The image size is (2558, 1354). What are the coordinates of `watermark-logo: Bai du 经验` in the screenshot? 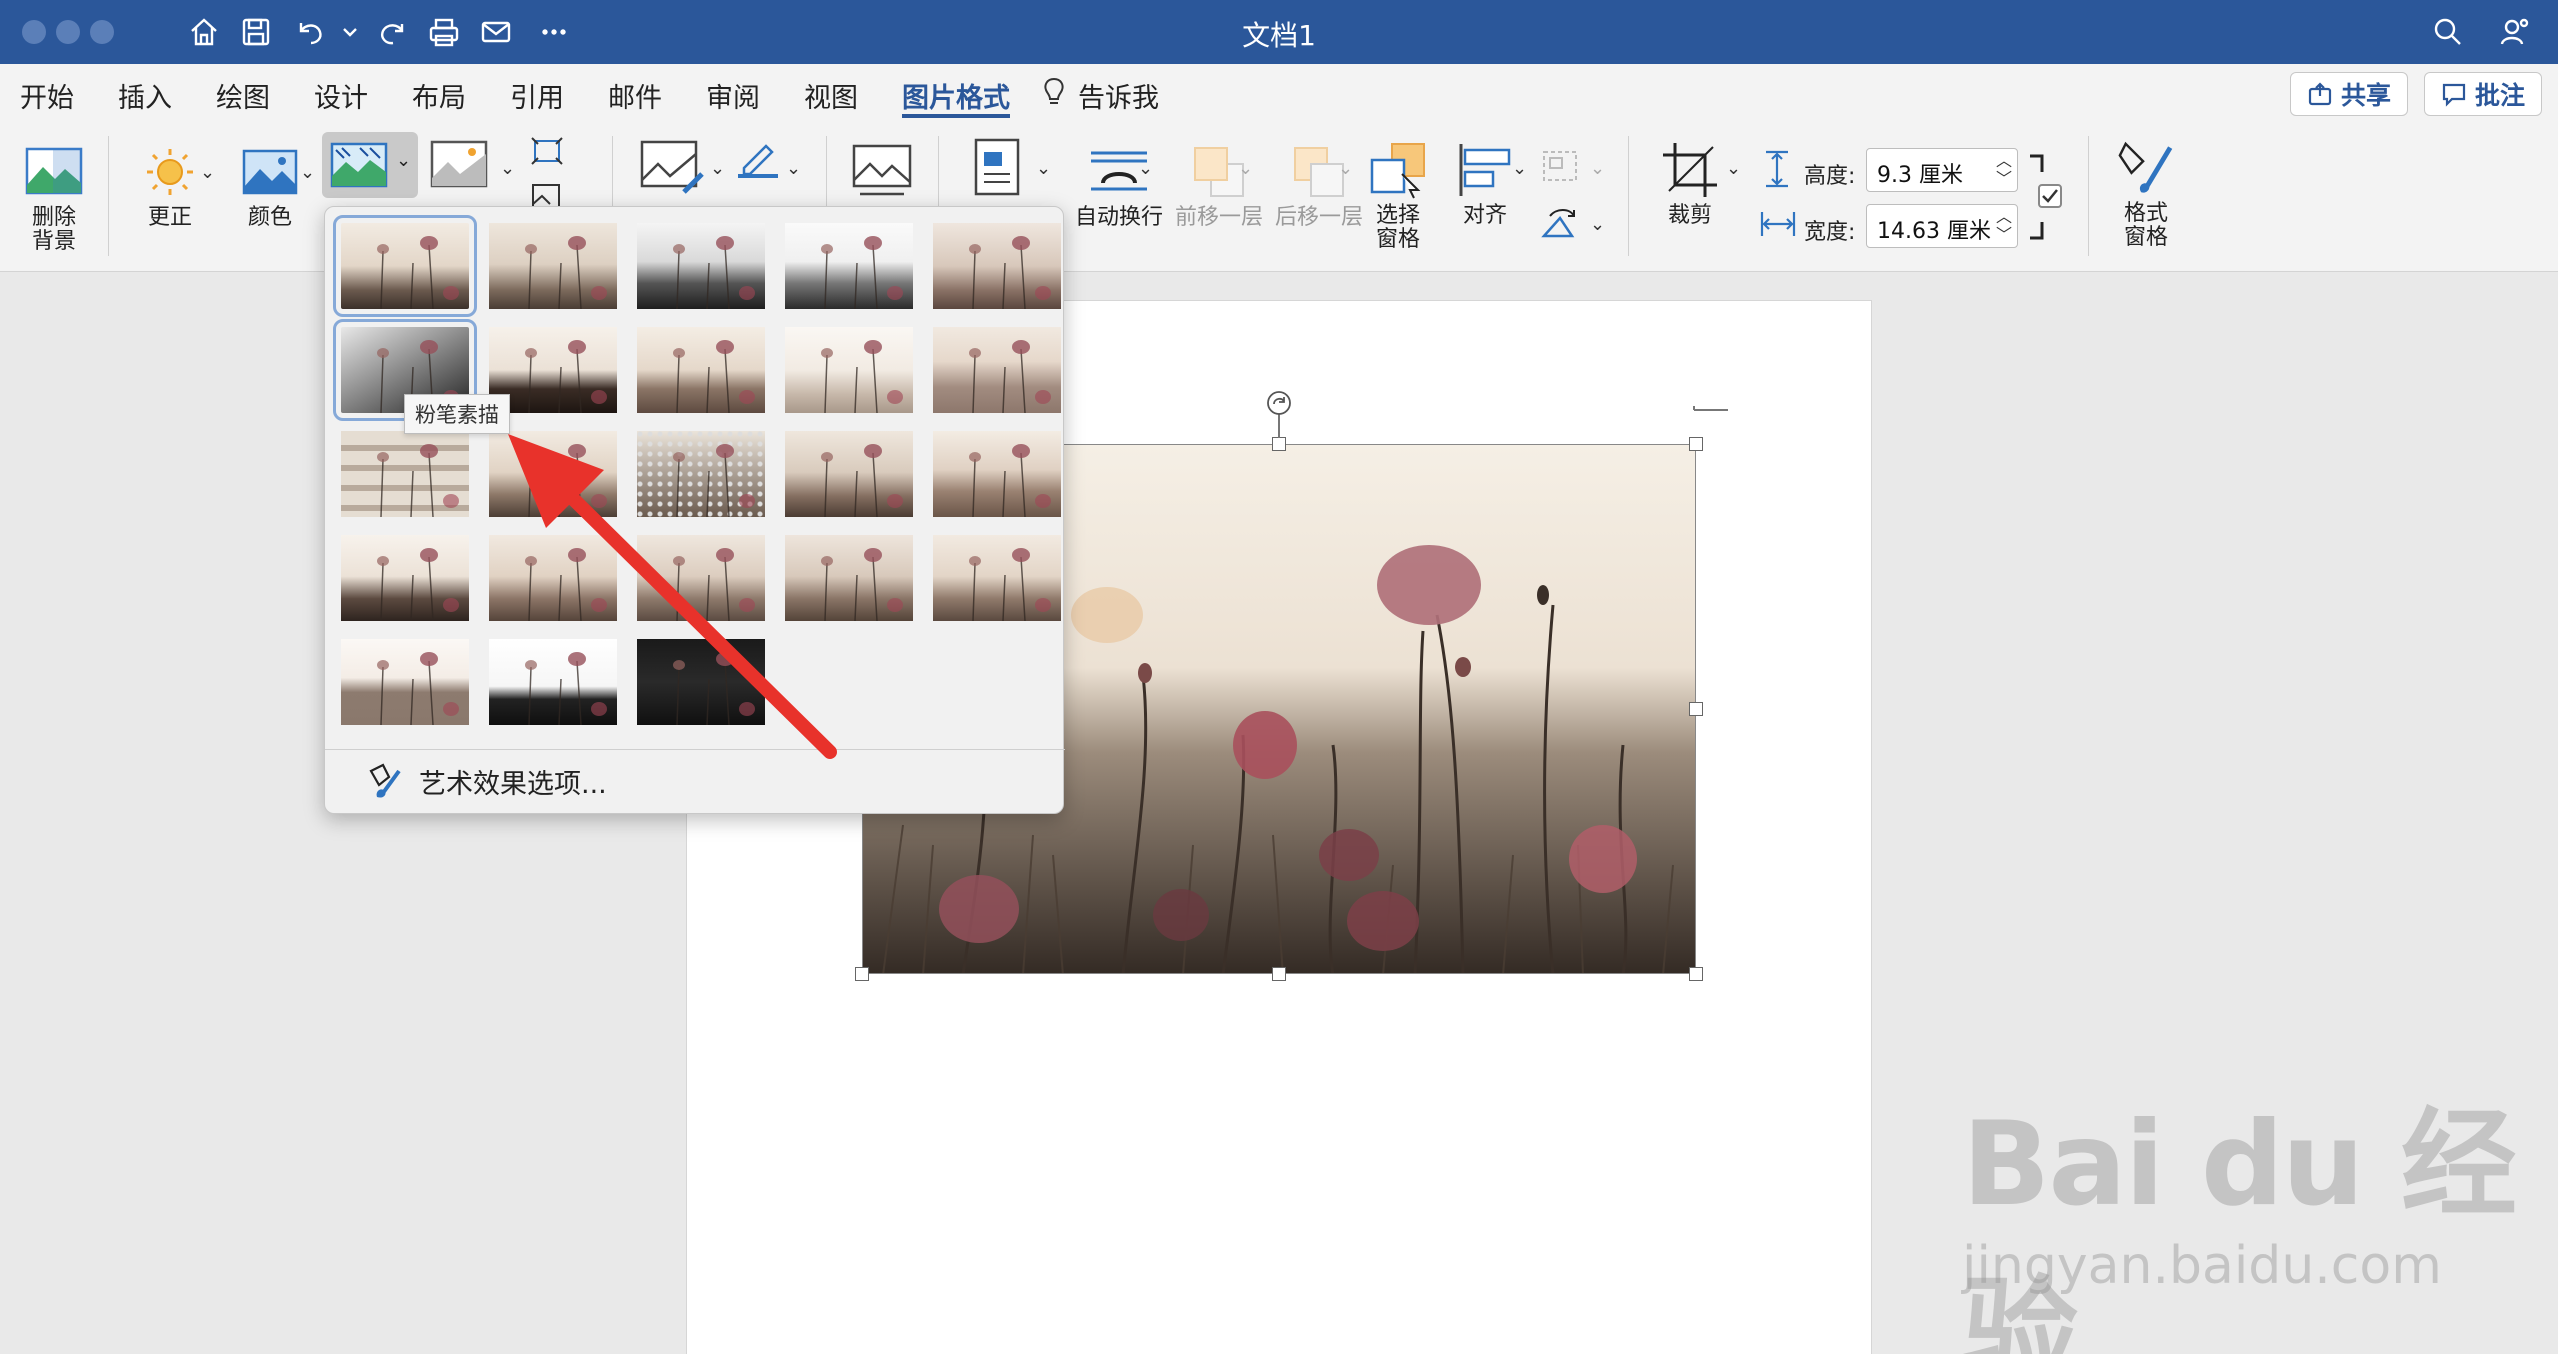 It's located at (2239, 1225).